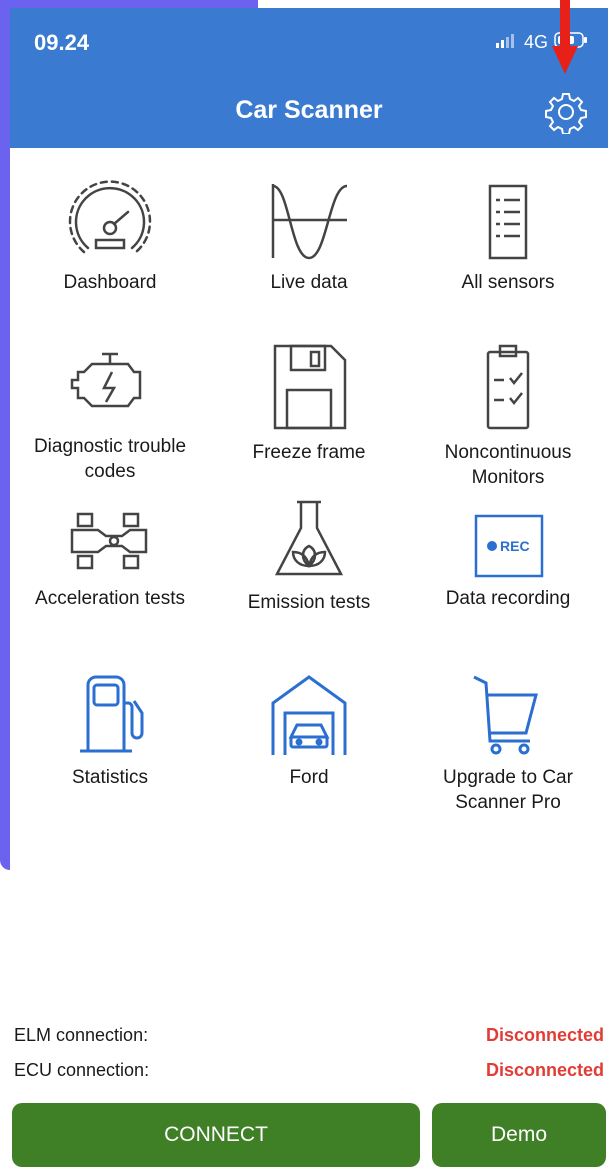  I want to click on menu-item-all-sensors: All sensors, so click(508, 236).